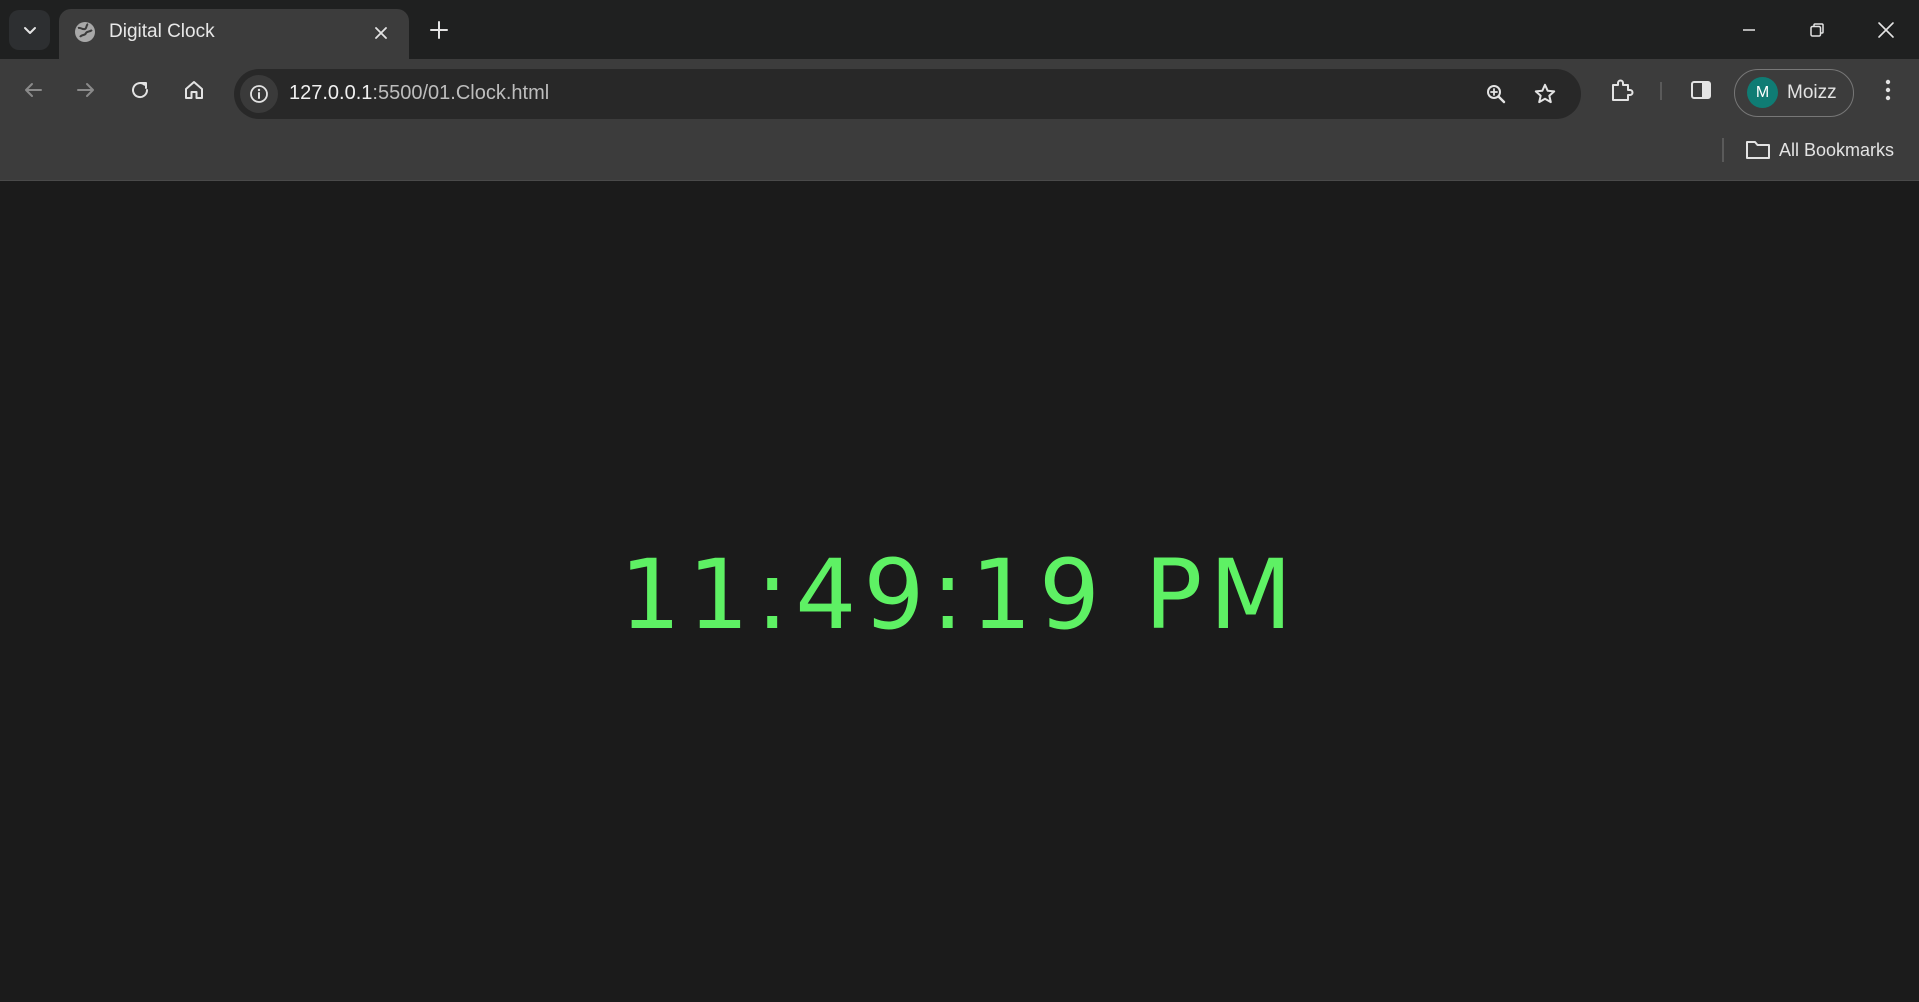 The image size is (1919, 1002). I want to click on star-icon, so click(1545, 93).